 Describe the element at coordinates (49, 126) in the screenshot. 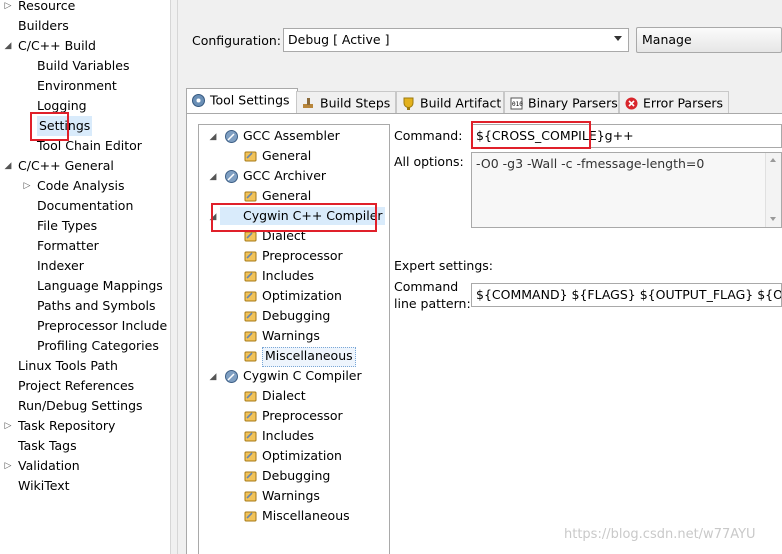

I see `settings-highlight-box` at that location.